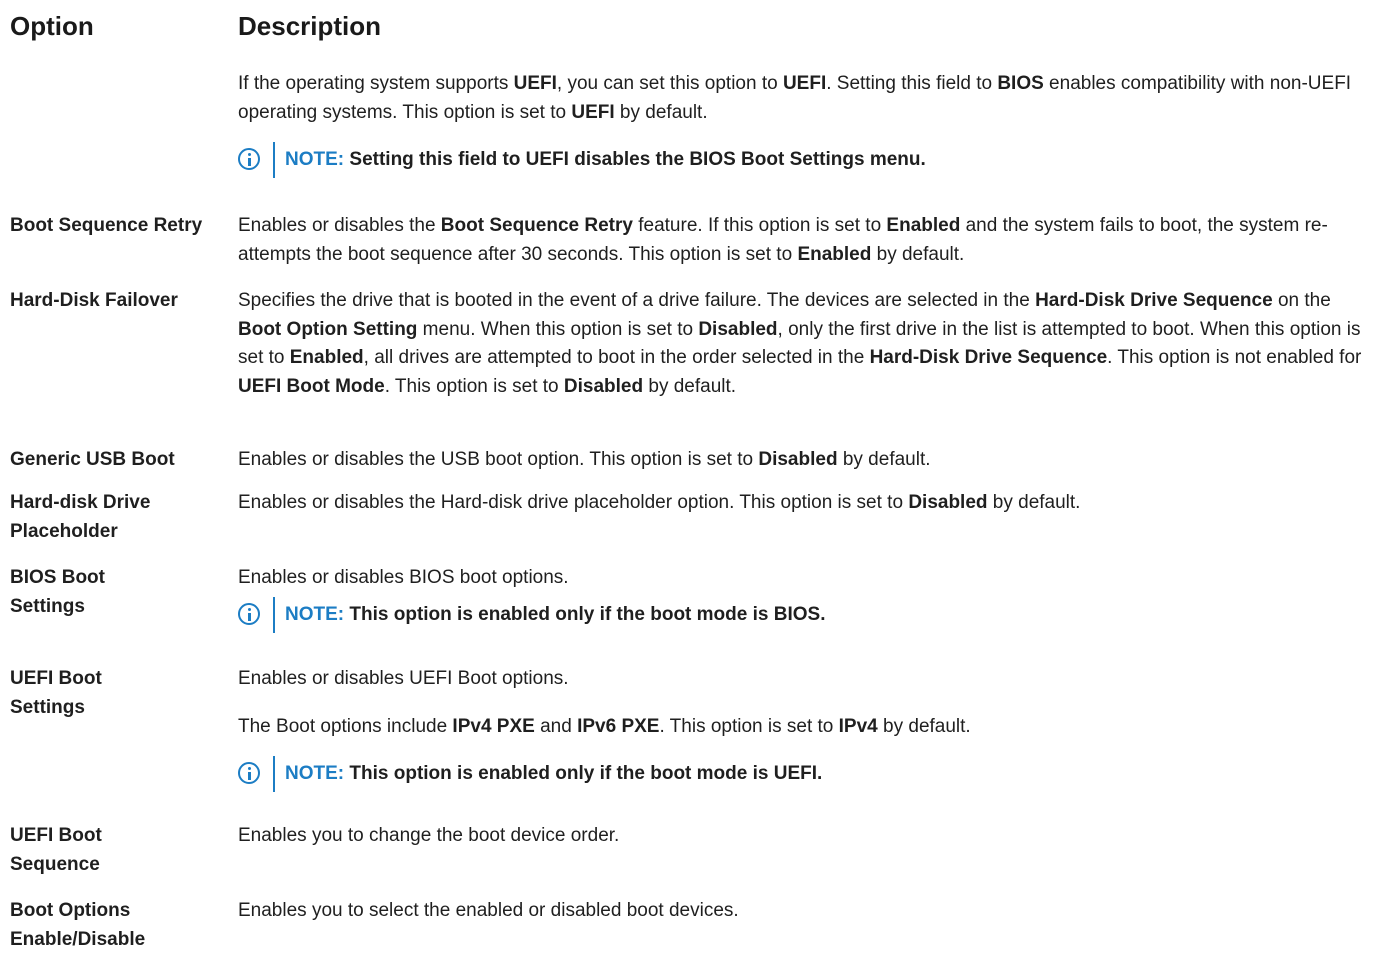 The image size is (1374, 954). What do you see at coordinates (376, 83) in the screenshot?
I see `text-run: If the operating system supports` at bounding box center [376, 83].